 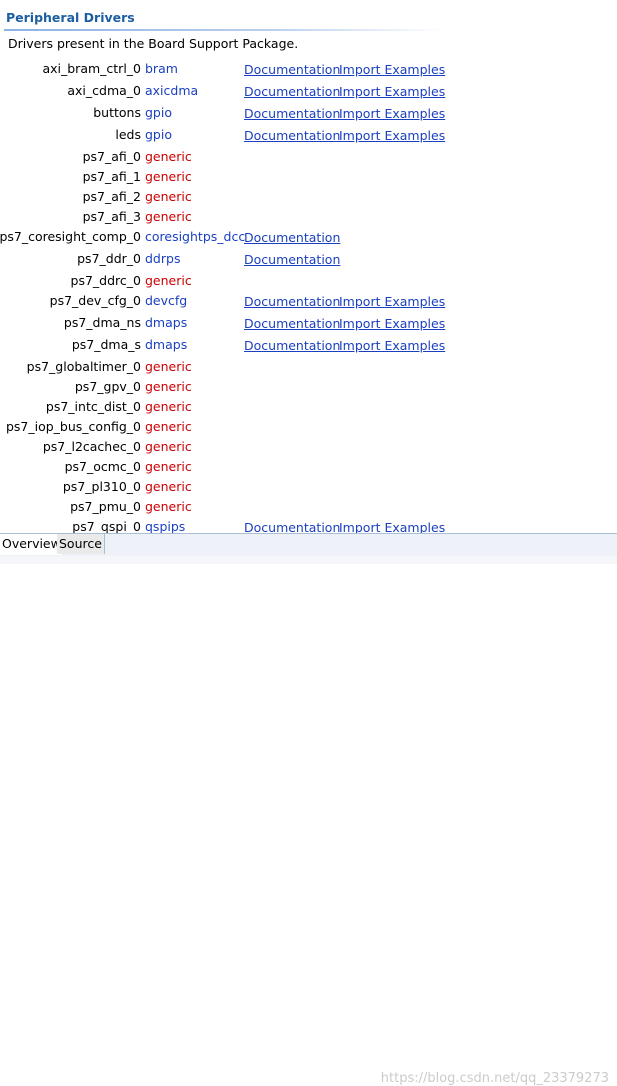 I want to click on driver-row: leds gpio Documentation Import Examples, so click(x=308, y=136).